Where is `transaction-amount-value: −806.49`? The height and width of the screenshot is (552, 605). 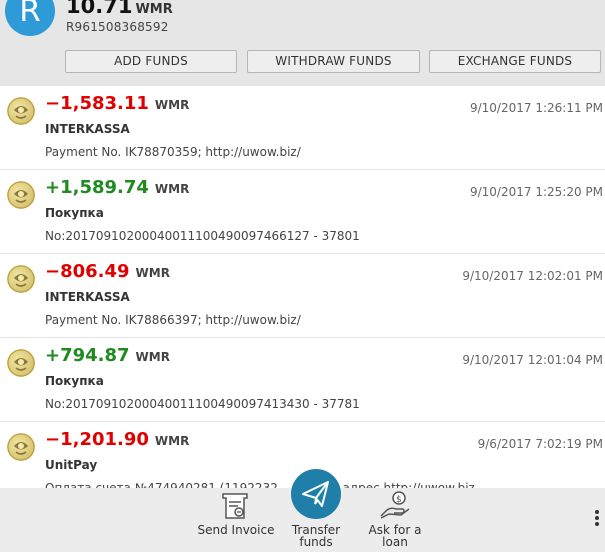 transaction-amount-value: −806.49 is located at coordinates (87, 271).